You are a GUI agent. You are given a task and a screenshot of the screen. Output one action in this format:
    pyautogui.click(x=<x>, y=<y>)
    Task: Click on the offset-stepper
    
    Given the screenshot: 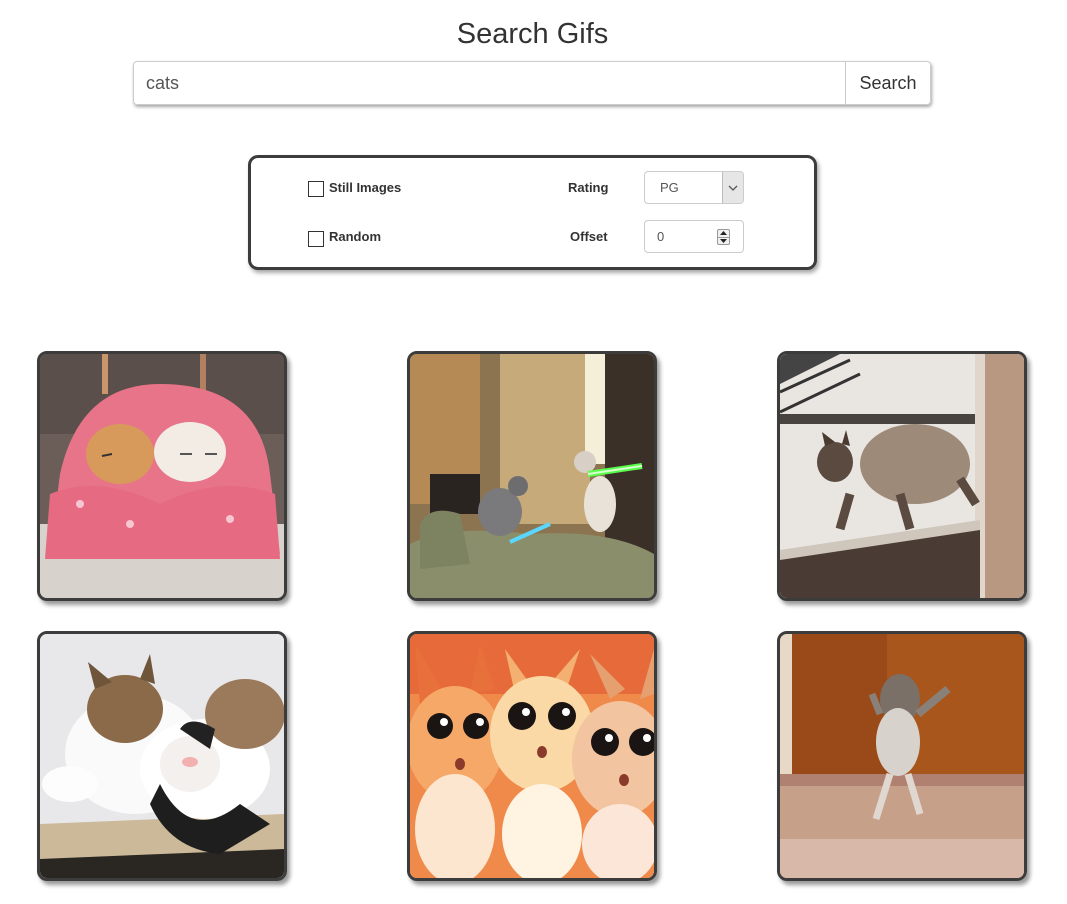 What is the action you would take?
    pyautogui.click(x=723, y=237)
    